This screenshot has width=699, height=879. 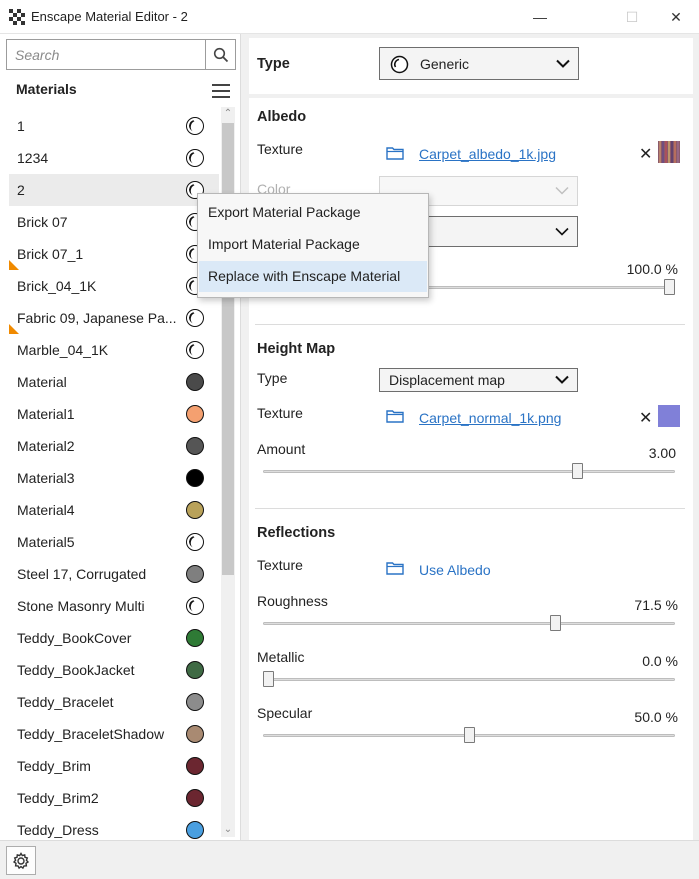 What do you see at coordinates (114, 798) in the screenshot?
I see `material-list-item: Teddy_Brim2` at bounding box center [114, 798].